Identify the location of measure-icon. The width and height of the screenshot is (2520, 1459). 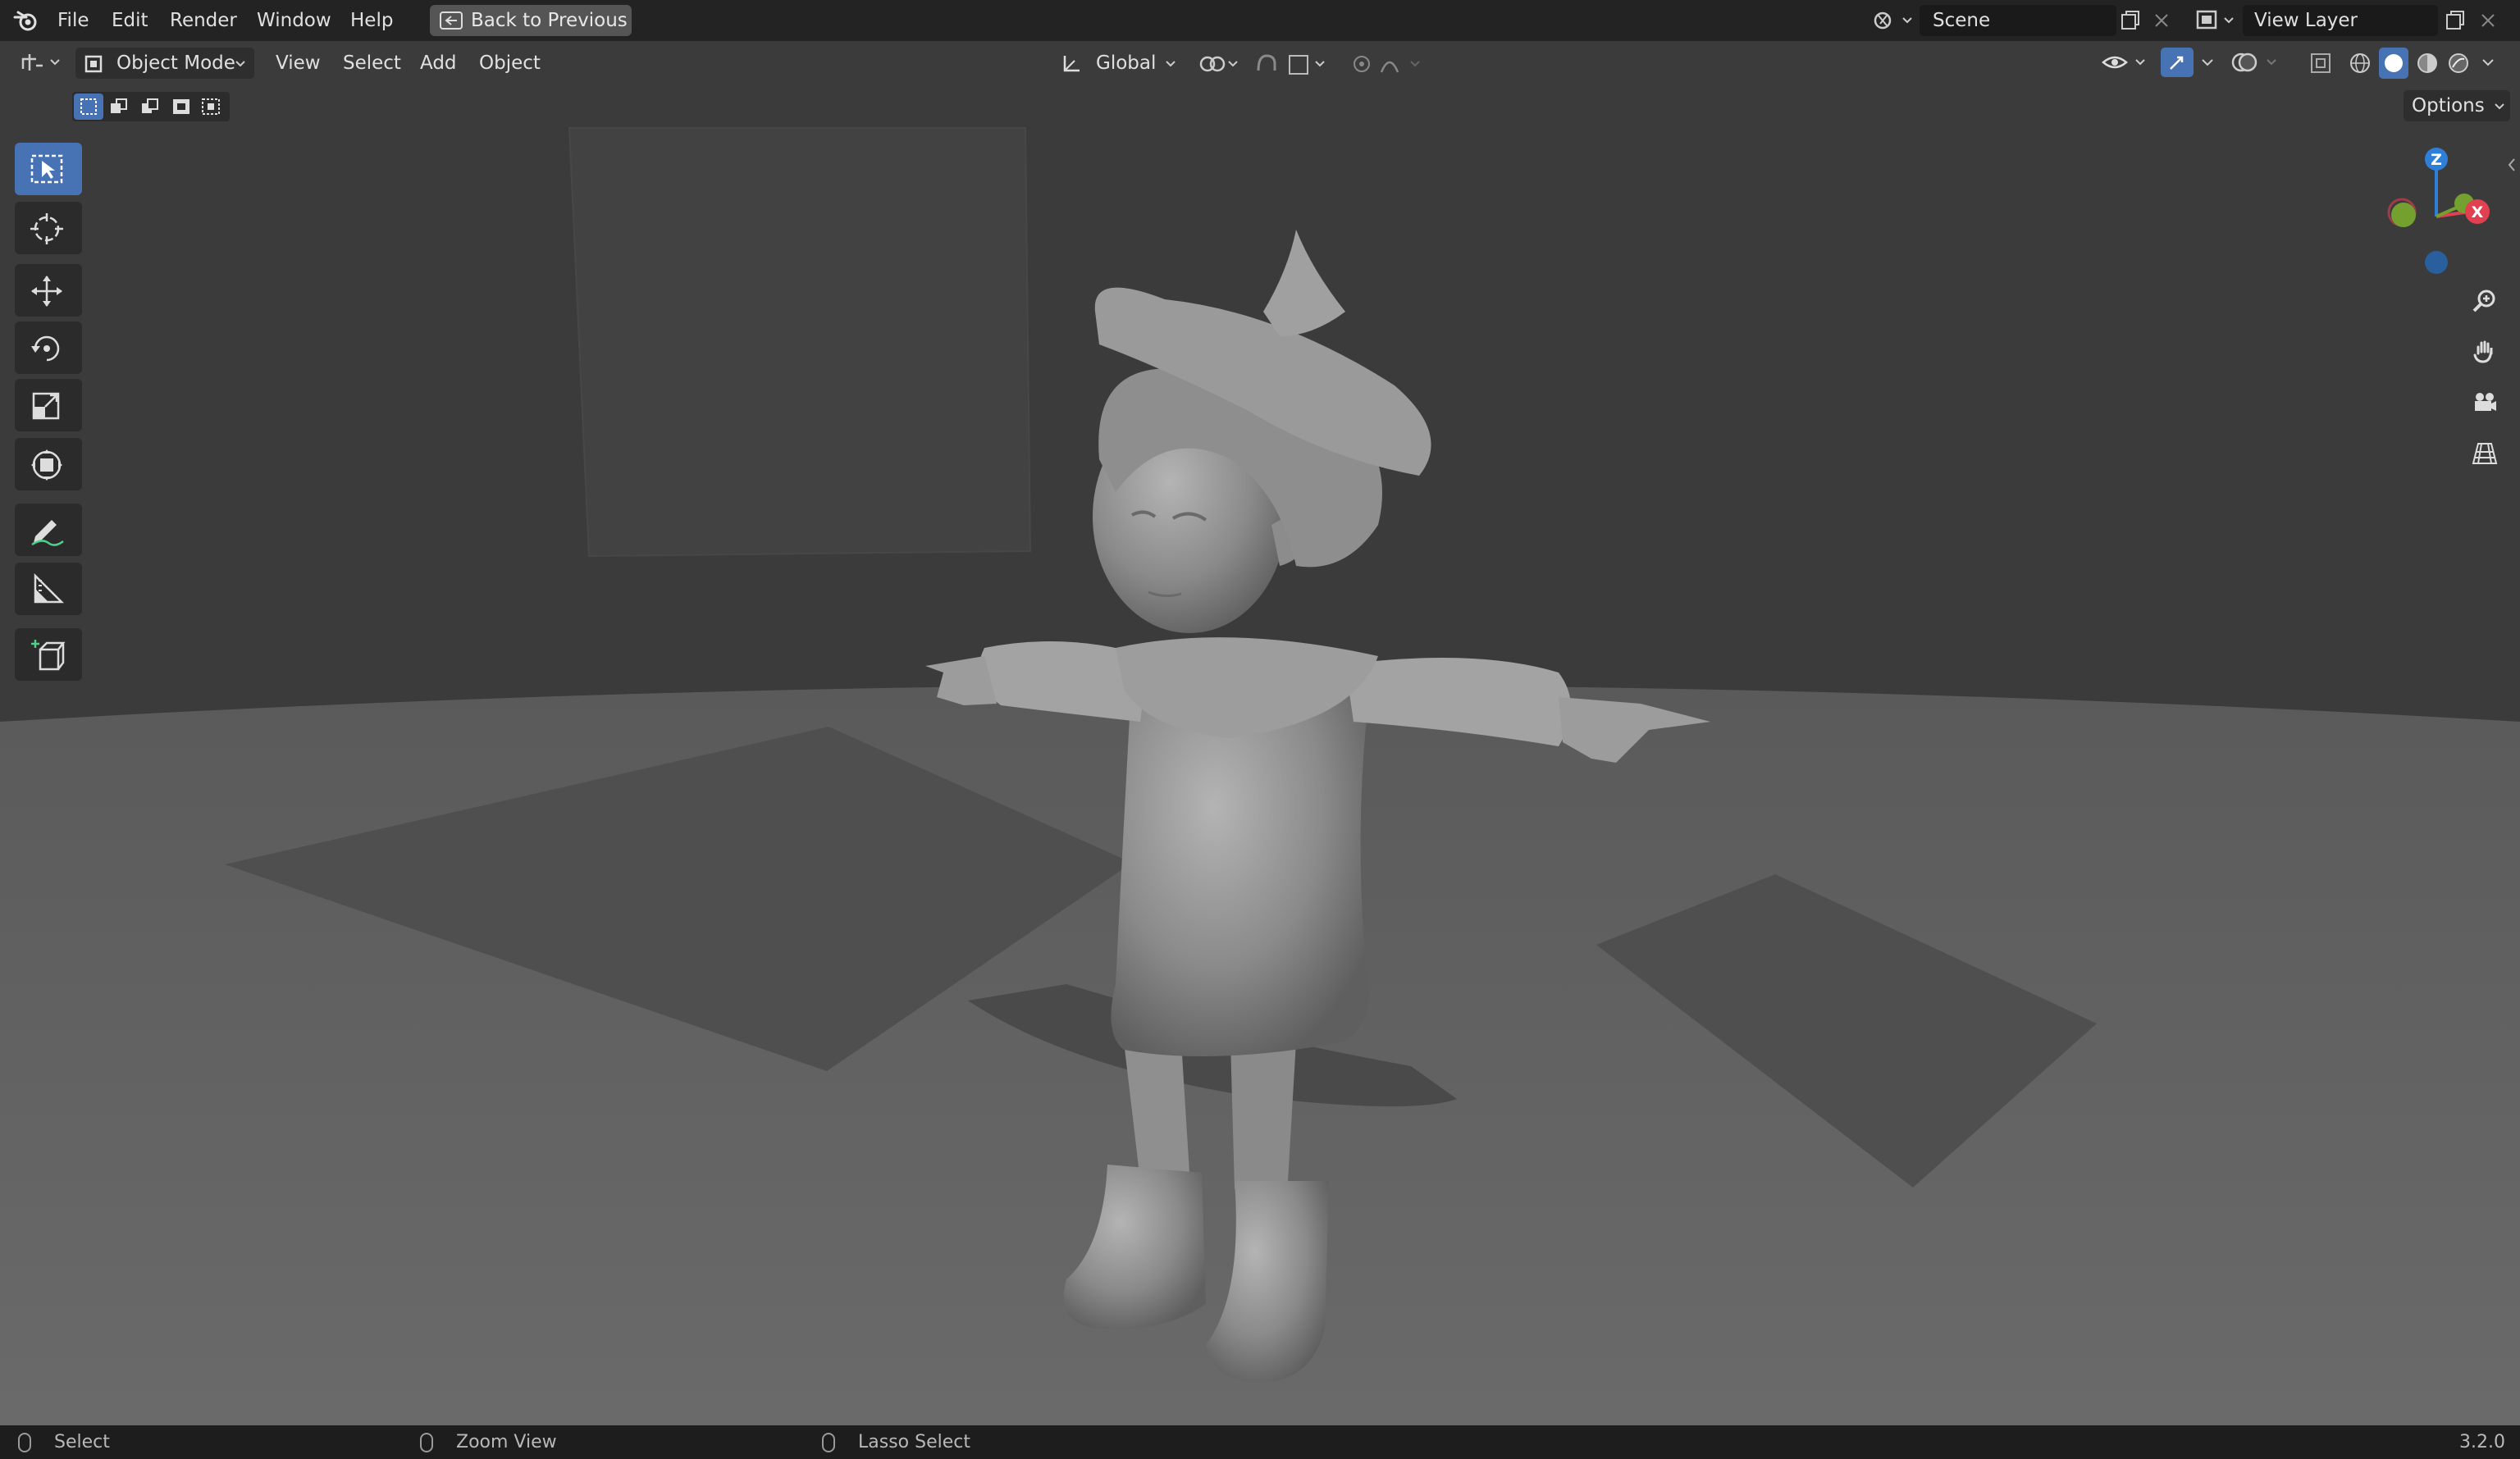
(50, 588).